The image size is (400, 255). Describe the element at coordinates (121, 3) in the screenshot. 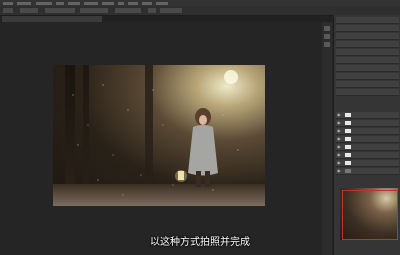

I see `menu-item-3d` at that location.